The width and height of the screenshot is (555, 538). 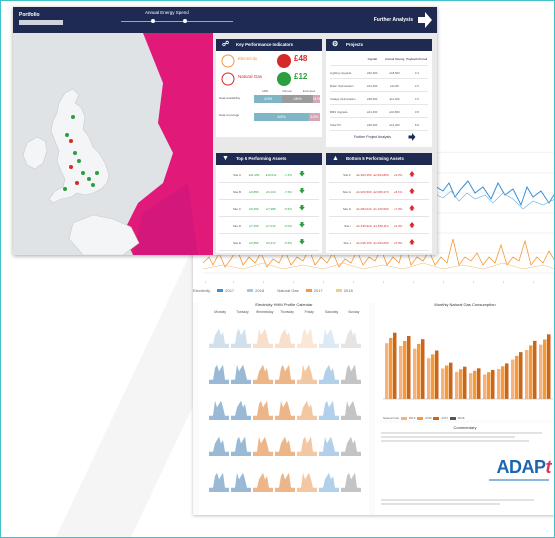 What do you see at coordinates (417, 59) in the screenshot?
I see `projects-col: Payback Period` at bounding box center [417, 59].